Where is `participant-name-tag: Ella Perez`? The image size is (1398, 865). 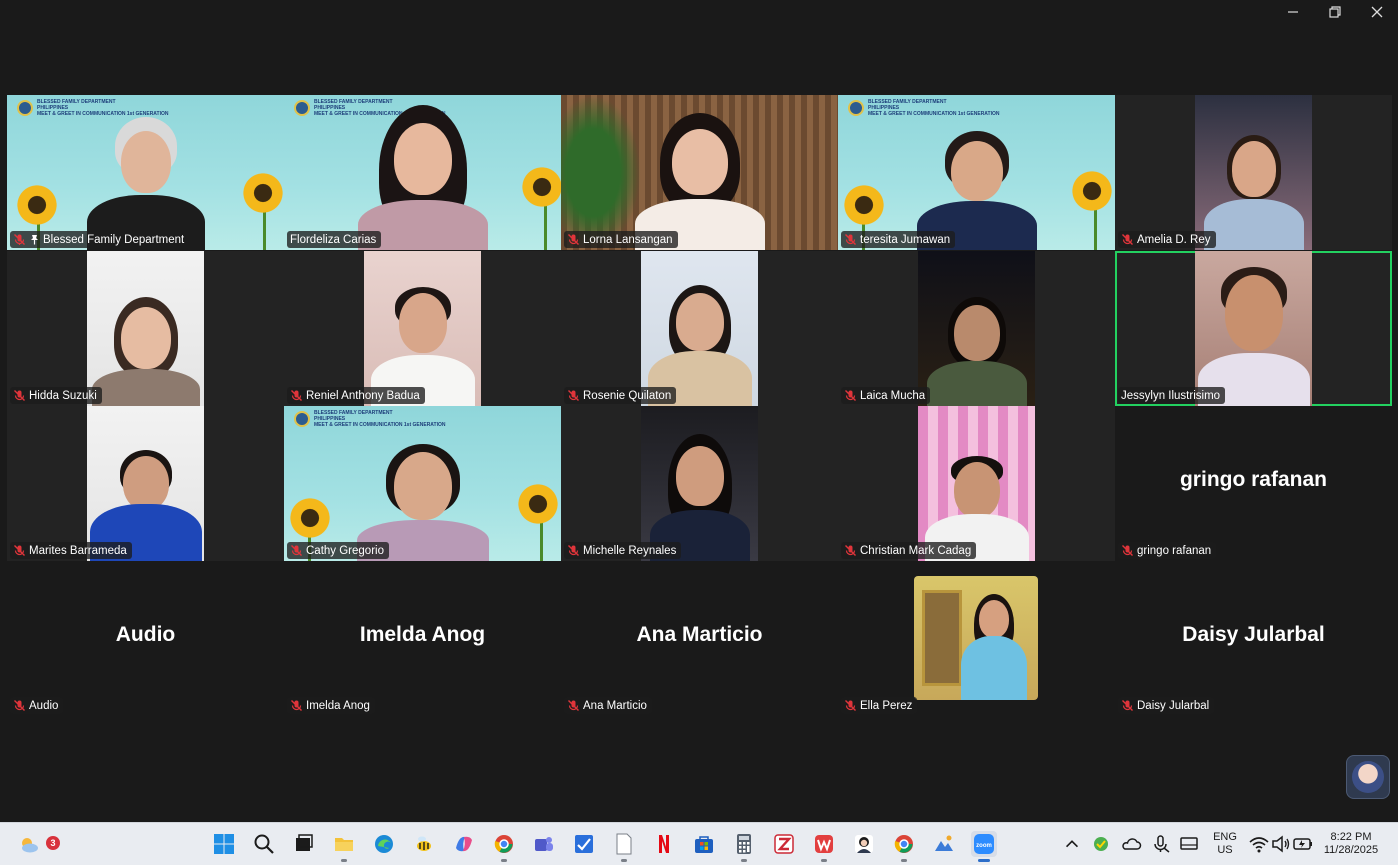
participant-name-tag: Ella Perez is located at coordinates (879, 705).